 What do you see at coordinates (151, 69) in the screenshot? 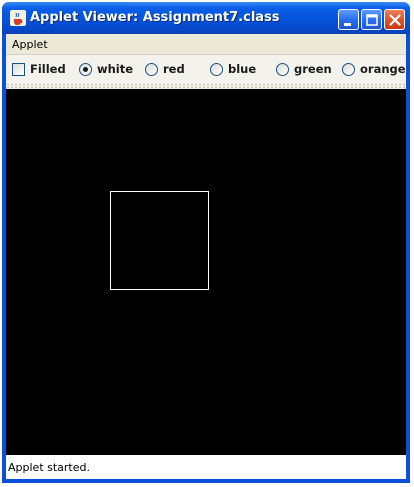
I see `radio-button-red` at bounding box center [151, 69].